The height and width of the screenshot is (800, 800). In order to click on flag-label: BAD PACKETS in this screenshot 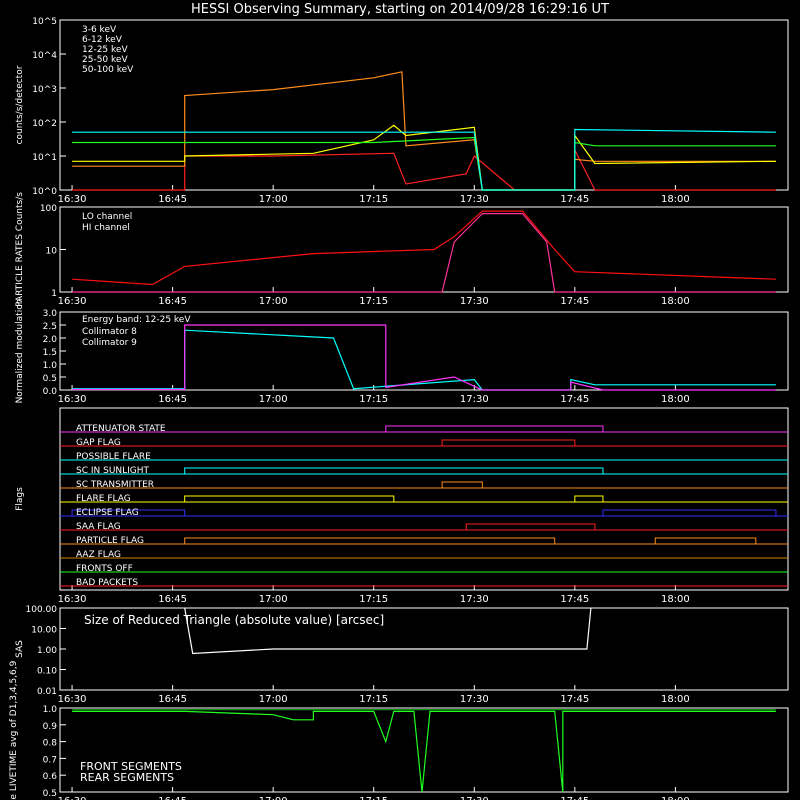, I will do `click(107, 583)`.